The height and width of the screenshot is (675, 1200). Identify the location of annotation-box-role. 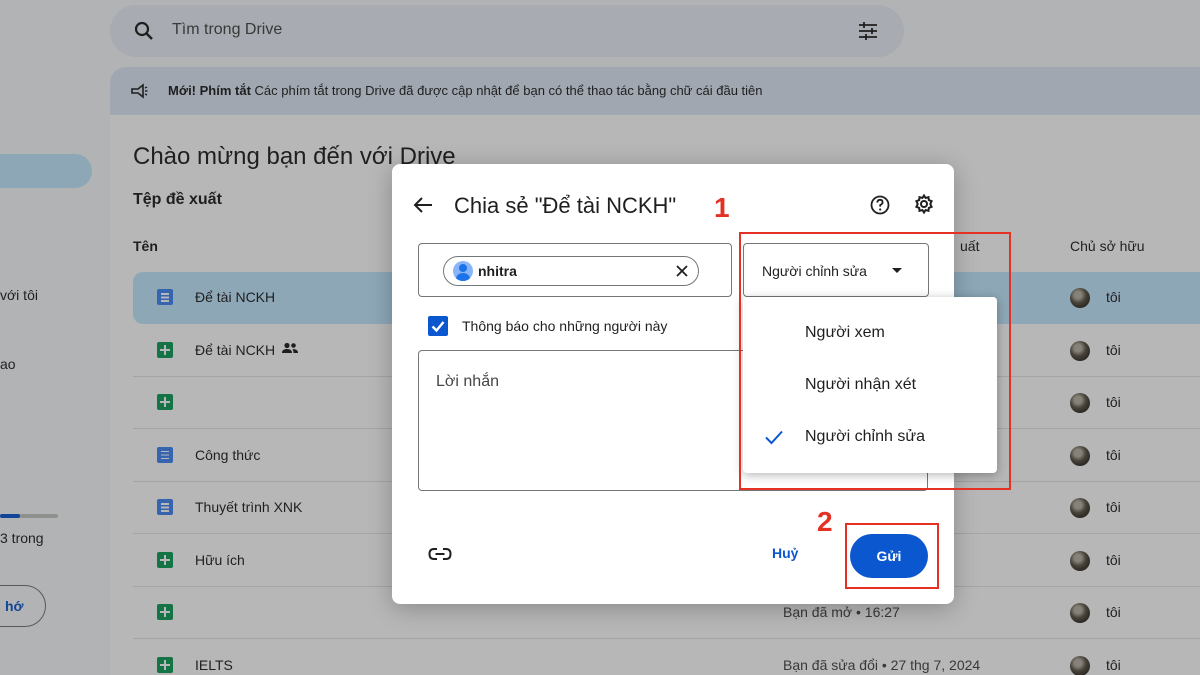
(875, 361).